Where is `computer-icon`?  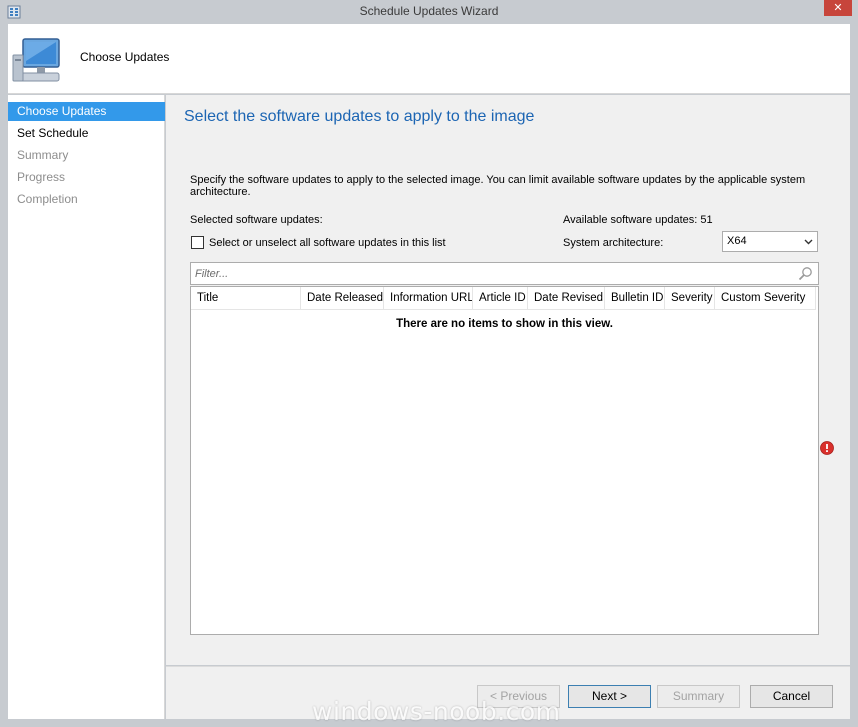 computer-icon is located at coordinates (36, 60).